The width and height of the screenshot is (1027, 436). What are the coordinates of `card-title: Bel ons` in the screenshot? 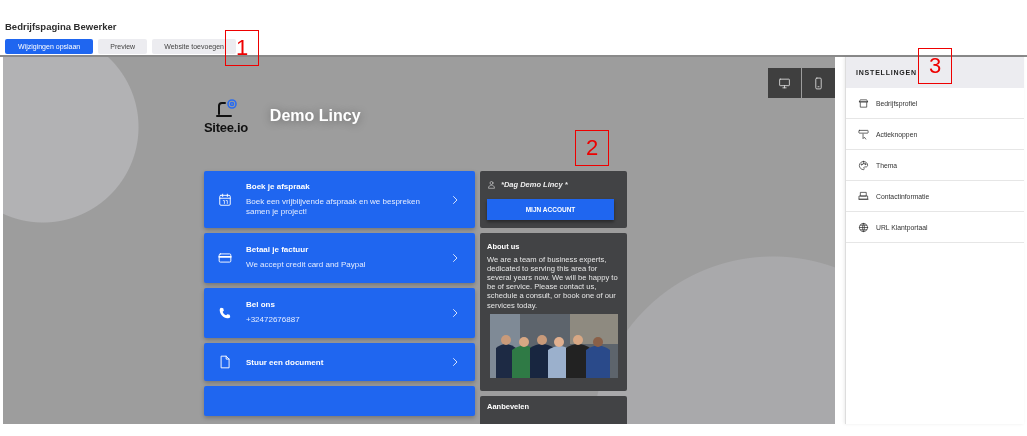 It's located at (261, 305).